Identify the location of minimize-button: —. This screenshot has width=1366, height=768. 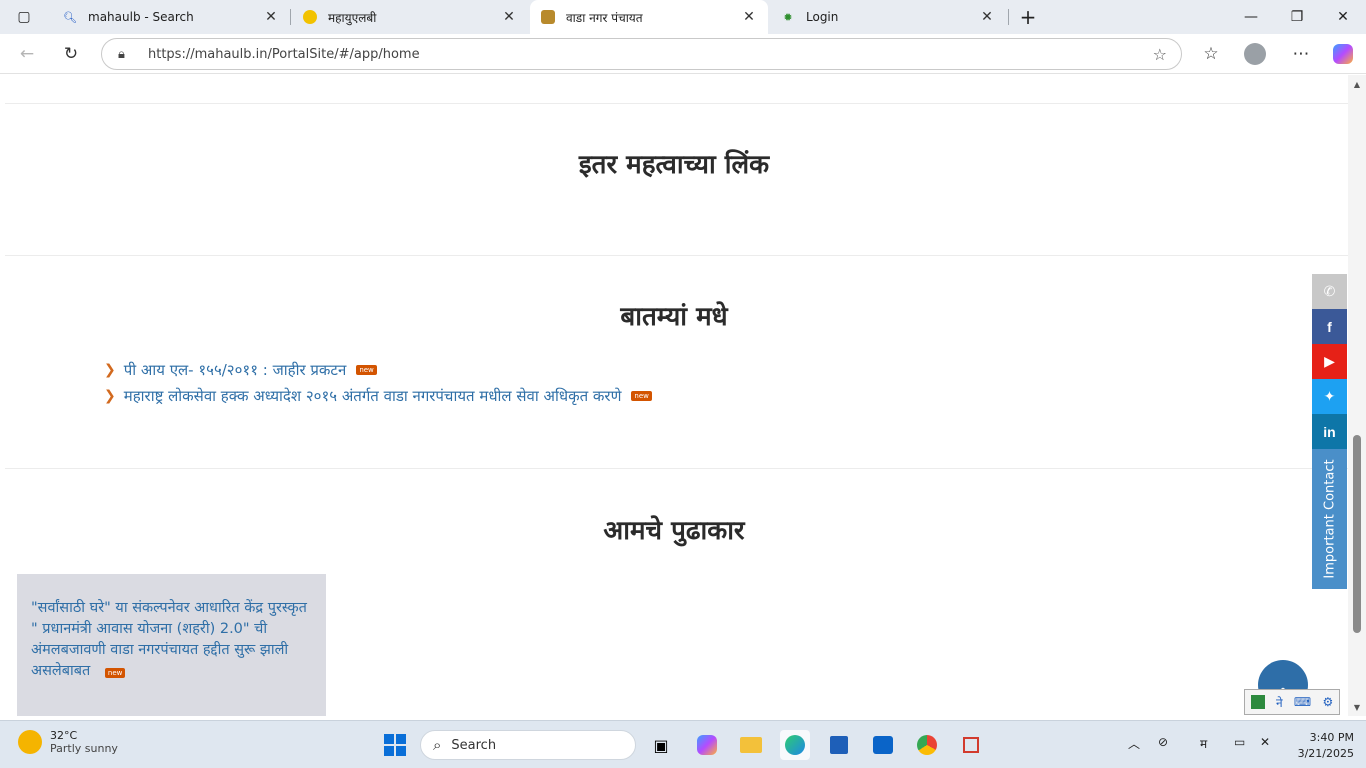
(1251, 17).